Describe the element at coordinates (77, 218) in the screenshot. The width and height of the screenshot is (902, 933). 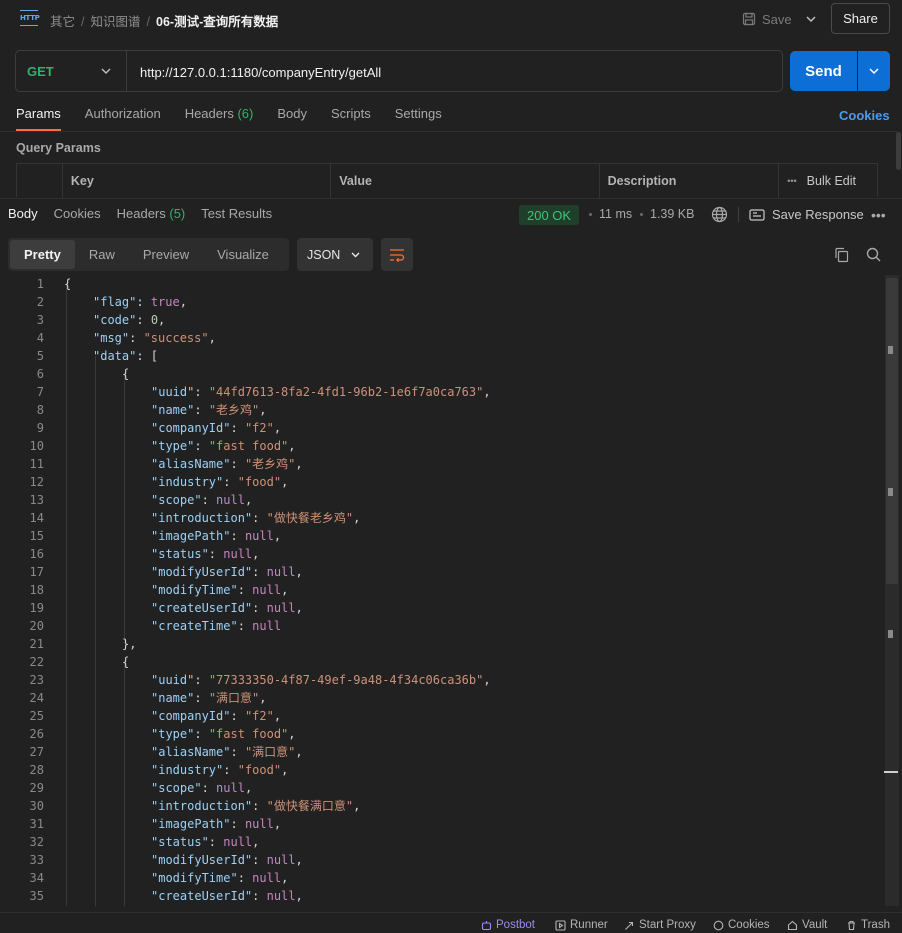
I see `tab-response-cookies: Cookies` at that location.